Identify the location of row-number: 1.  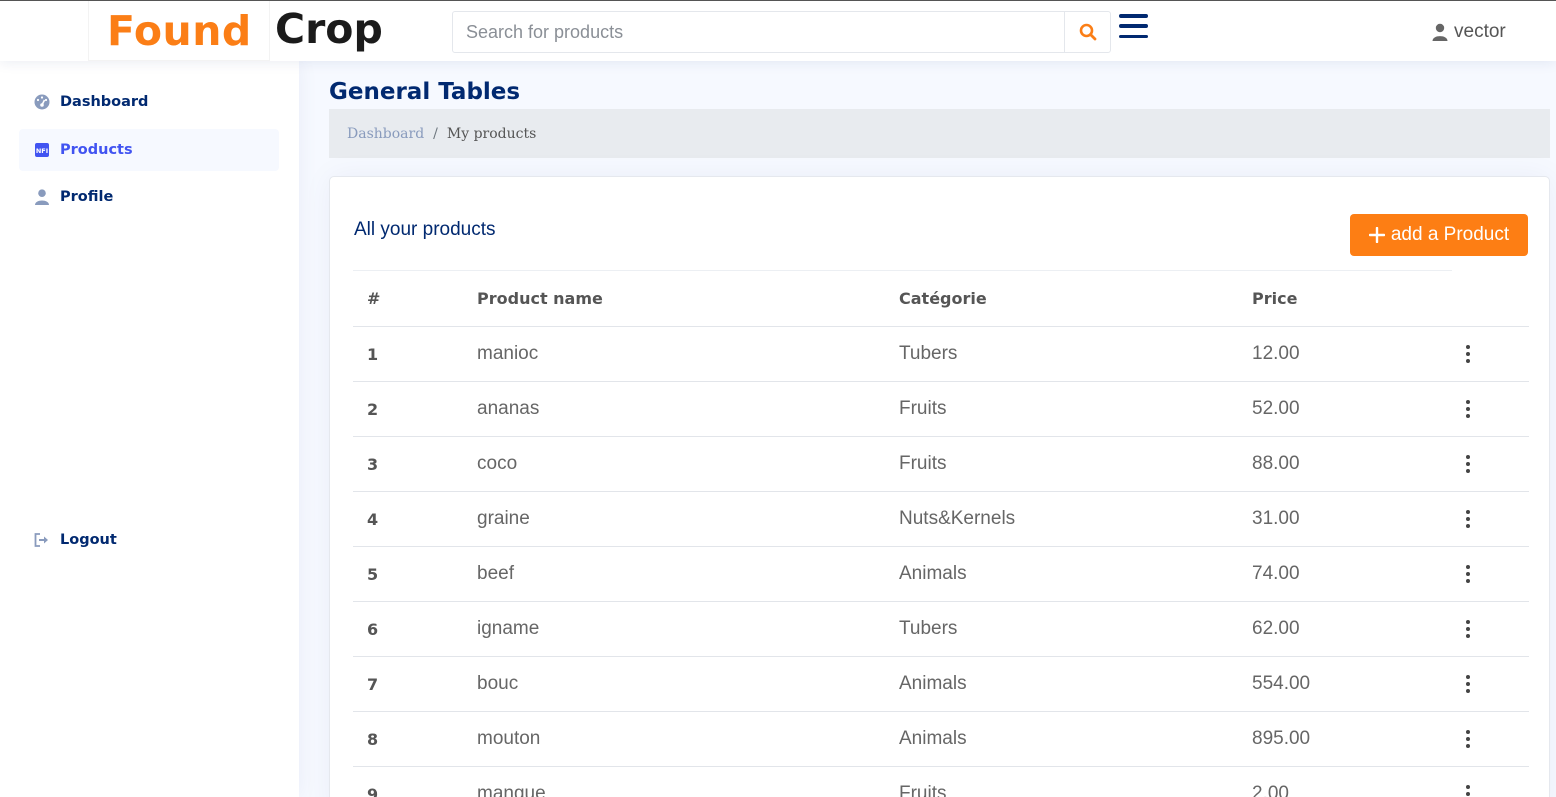
(415, 354).